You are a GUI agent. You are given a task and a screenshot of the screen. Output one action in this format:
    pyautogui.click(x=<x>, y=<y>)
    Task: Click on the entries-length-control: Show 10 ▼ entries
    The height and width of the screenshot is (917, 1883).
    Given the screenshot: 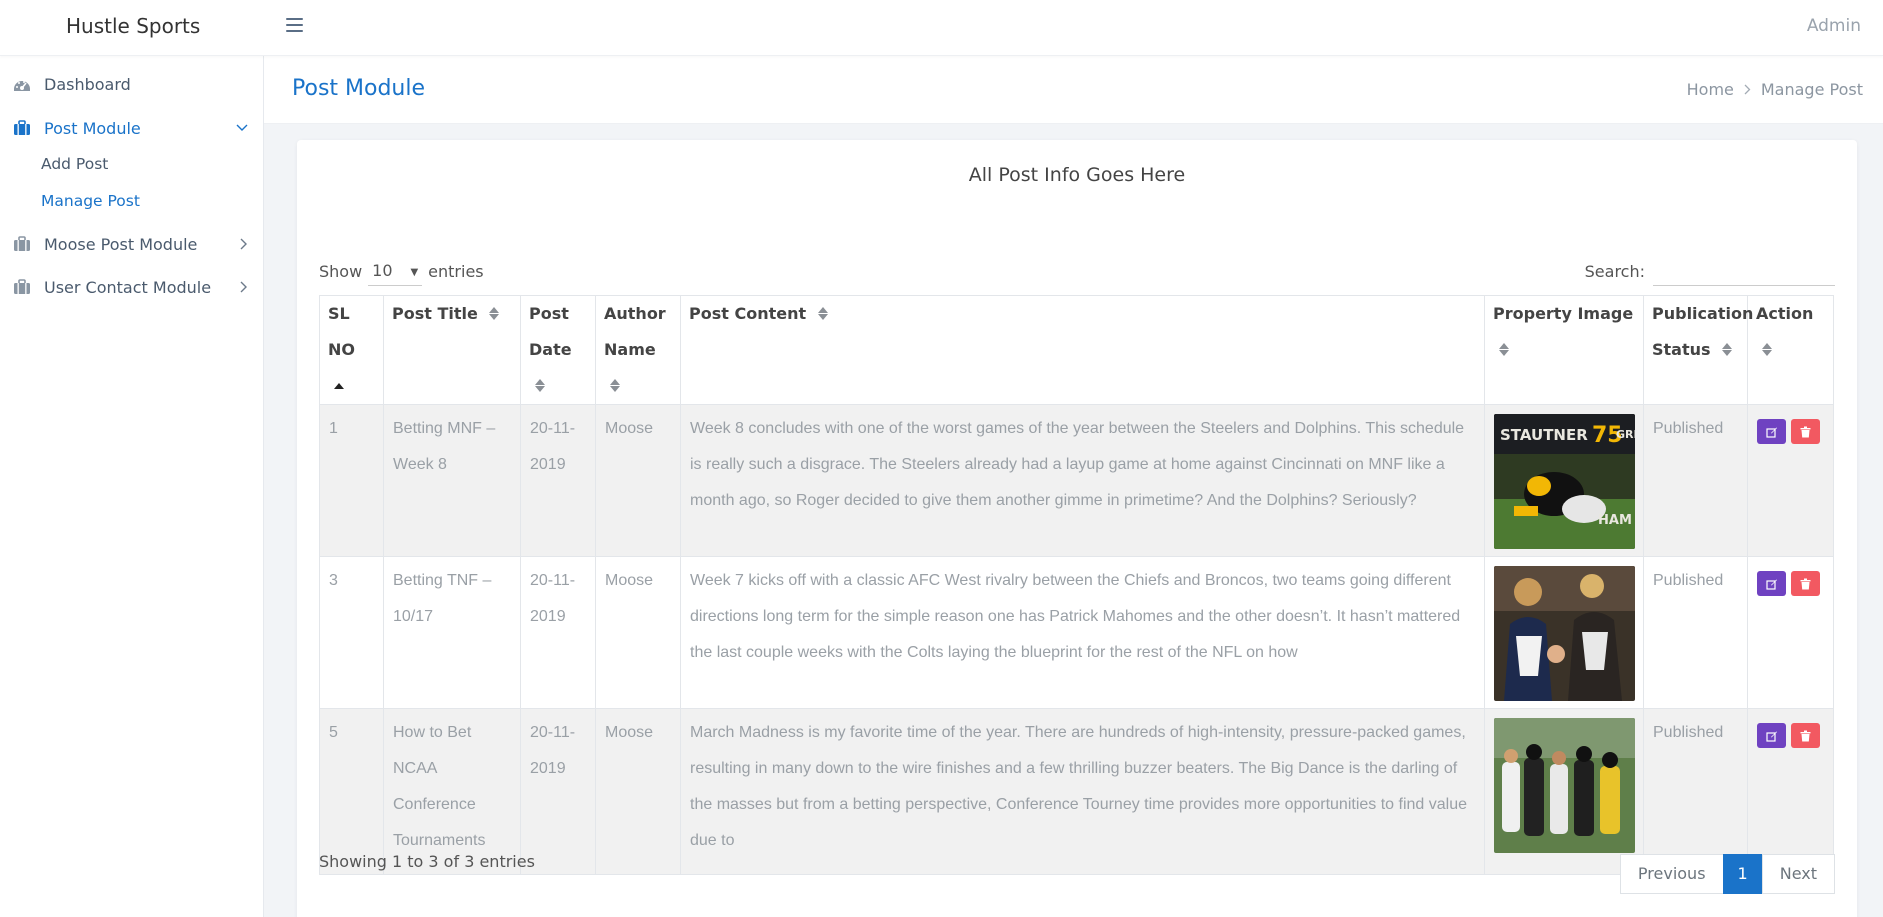 What is the action you would take?
    pyautogui.click(x=401, y=271)
    